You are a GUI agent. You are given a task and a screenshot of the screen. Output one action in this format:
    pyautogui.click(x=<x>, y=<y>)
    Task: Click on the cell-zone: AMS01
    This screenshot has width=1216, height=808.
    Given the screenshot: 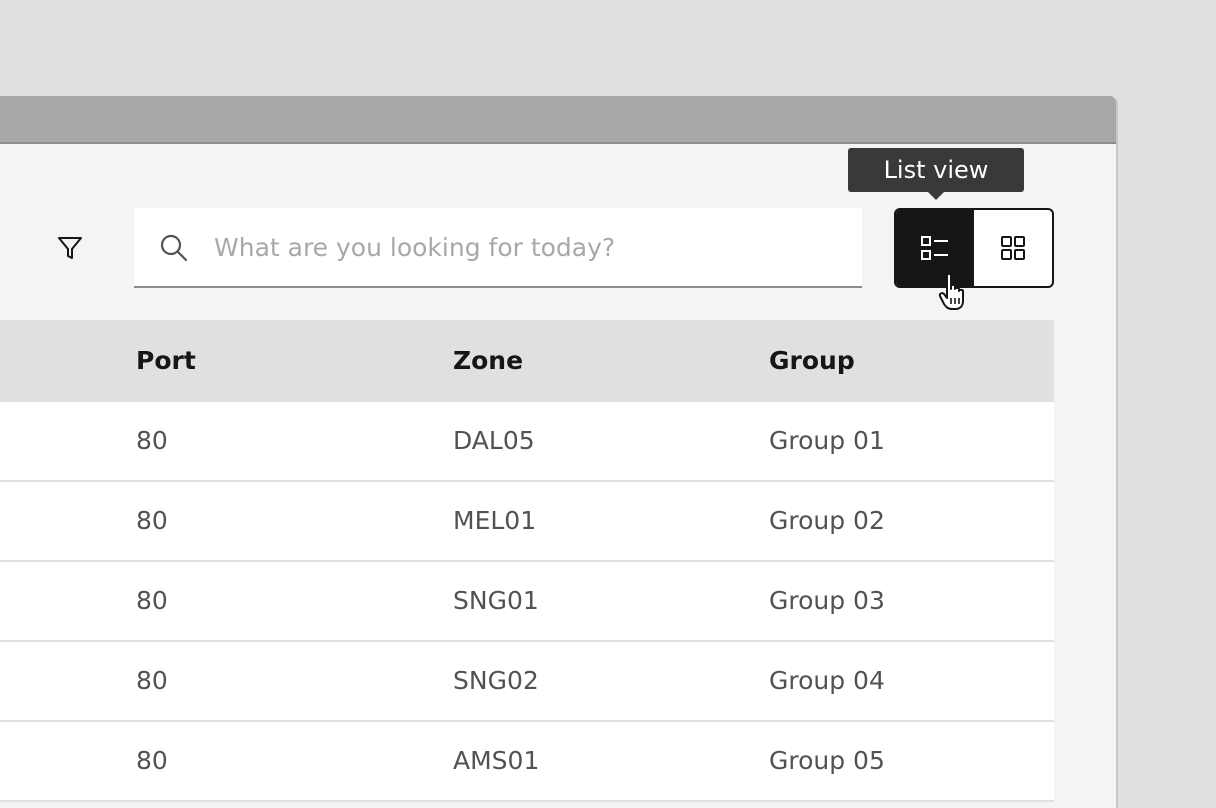 What is the action you would take?
    pyautogui.click(x=496, y=760)
    